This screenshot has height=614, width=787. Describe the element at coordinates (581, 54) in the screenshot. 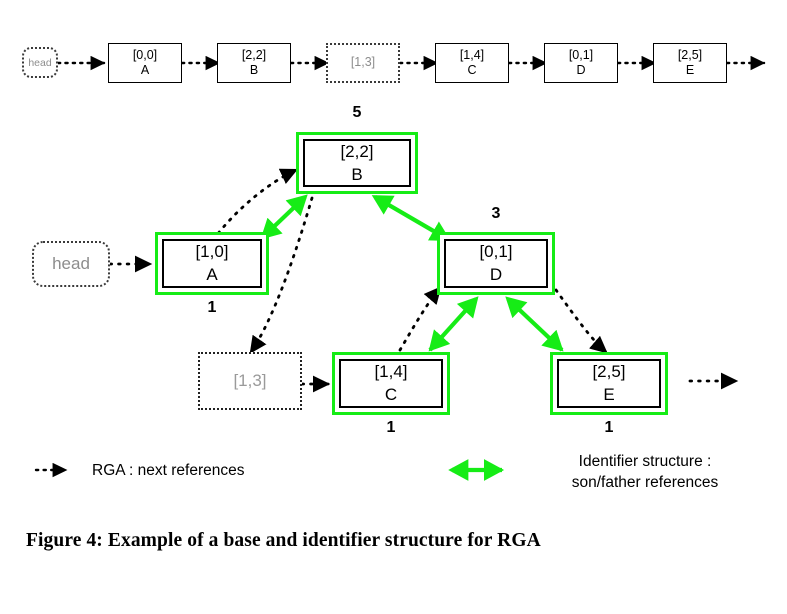

I see `chain-node-d-id: [0,1]` at that location.